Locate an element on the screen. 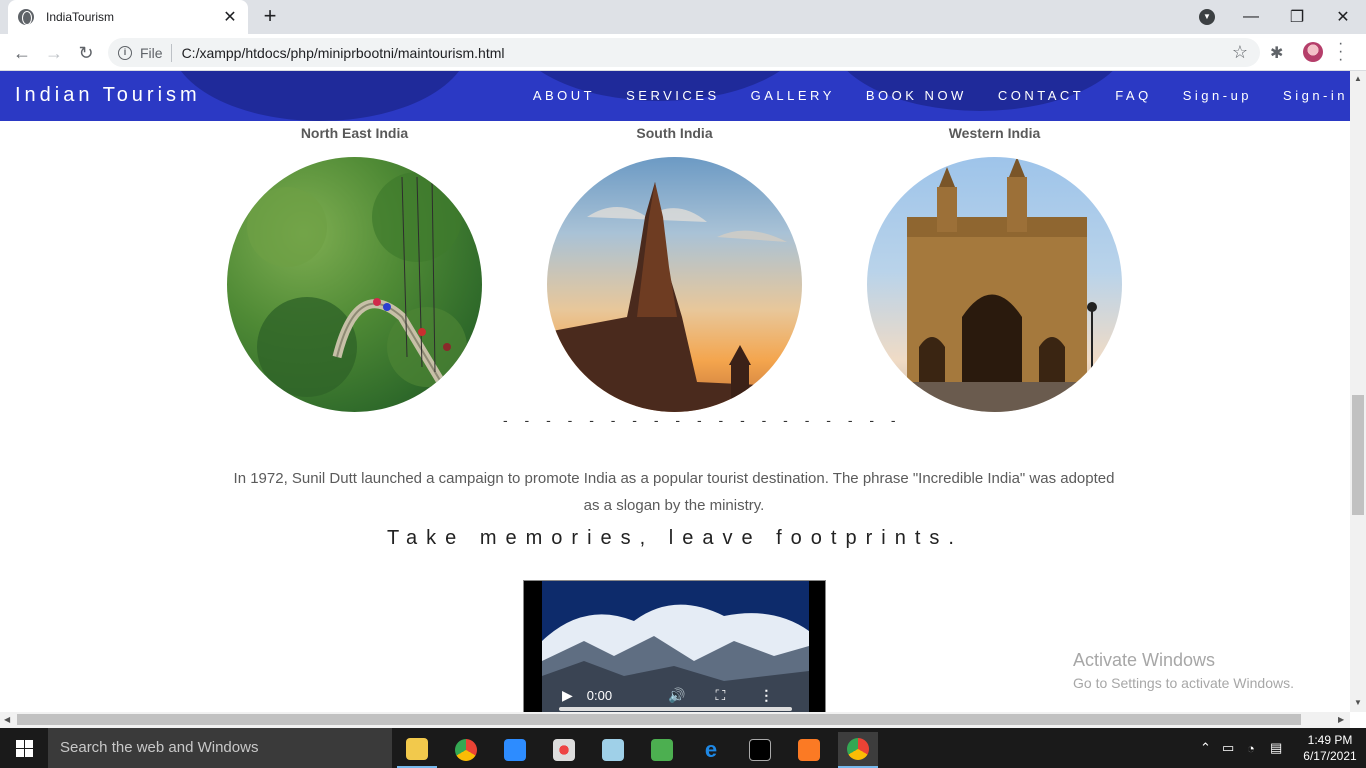  region-title-north-east: North East India is located at coordinates (354, 133).